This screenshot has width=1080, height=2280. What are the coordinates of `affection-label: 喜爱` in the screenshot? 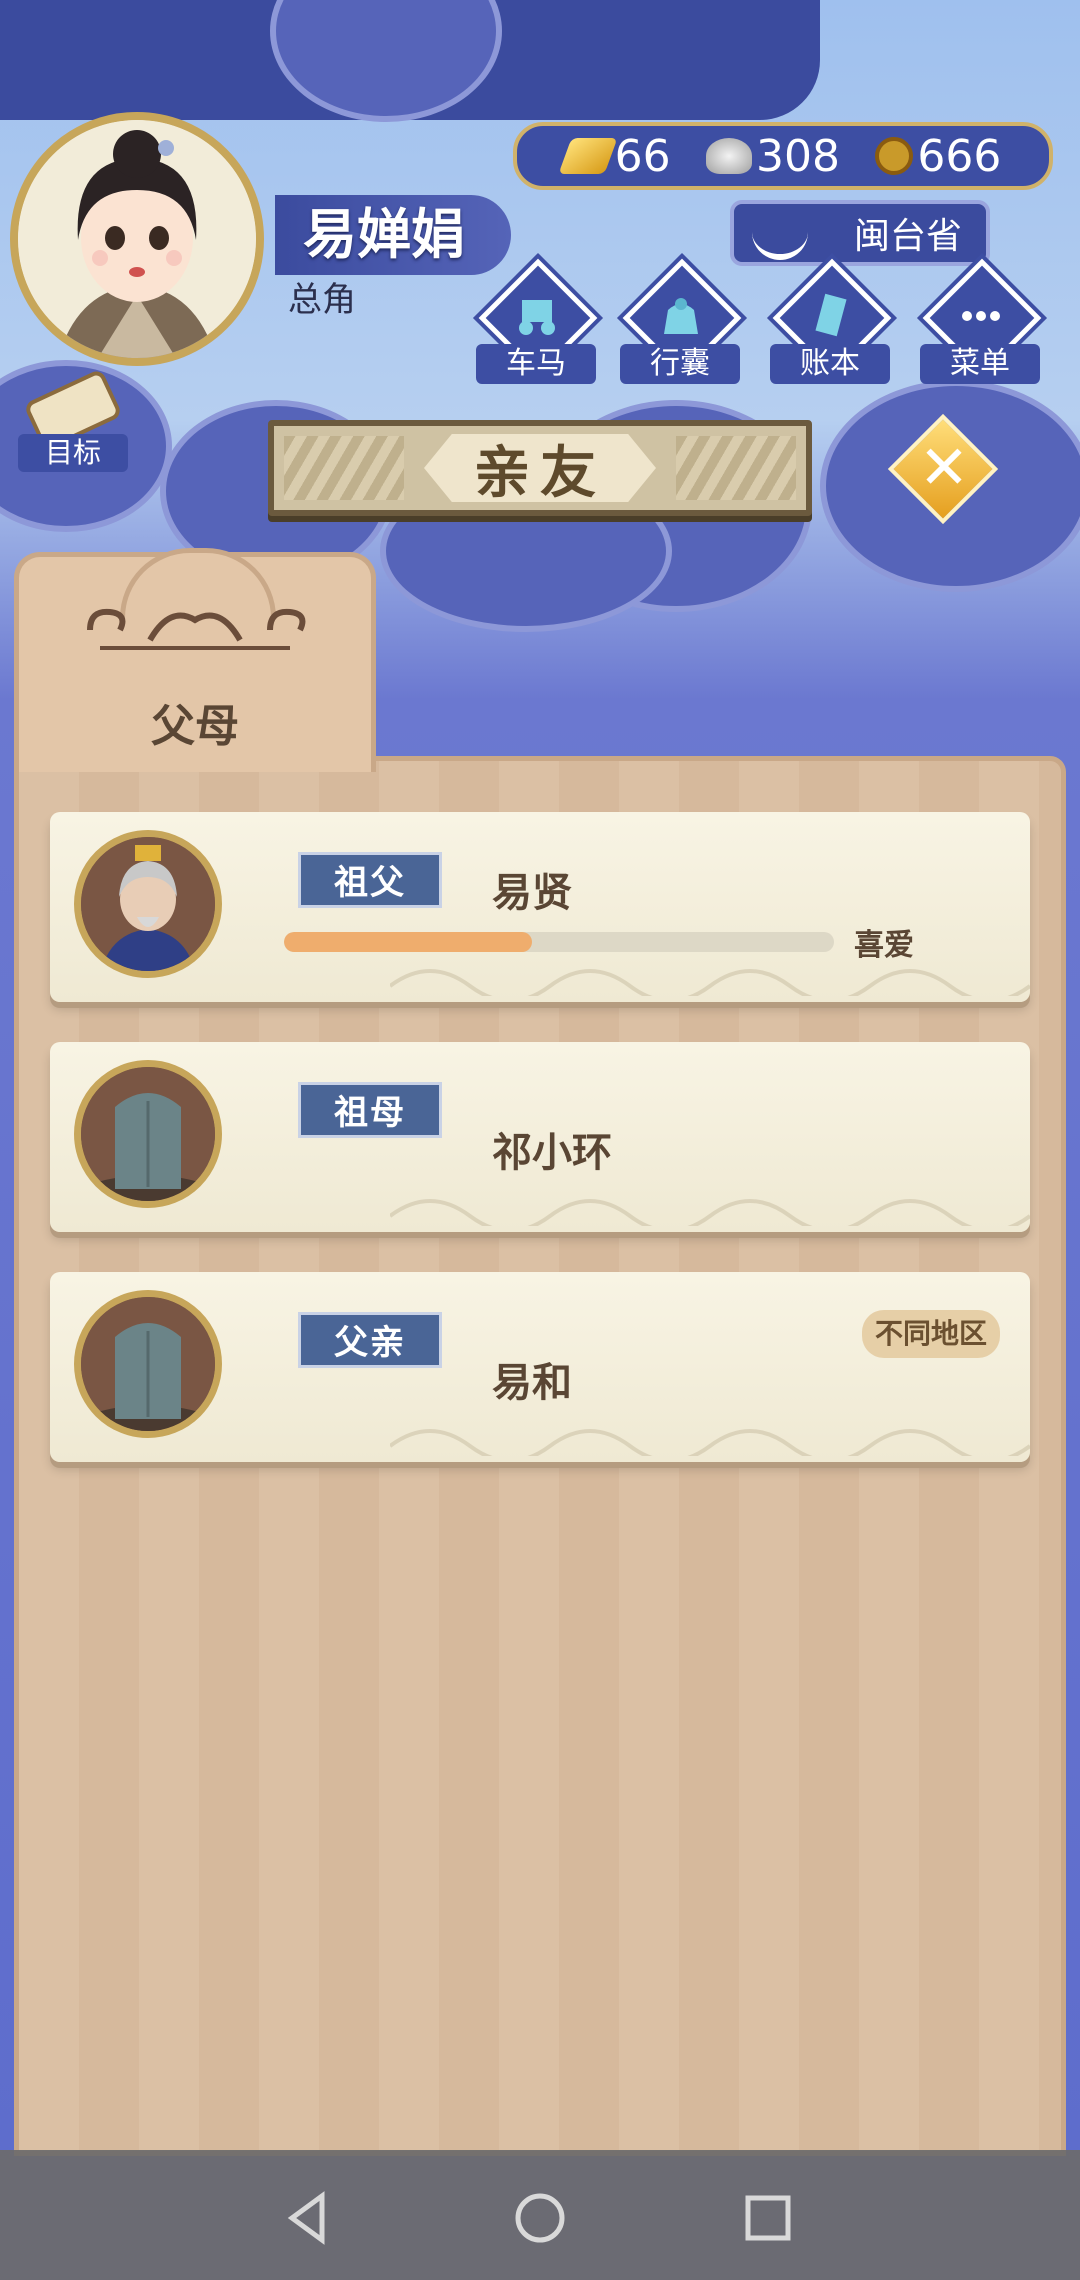 It's located at (884, 945).